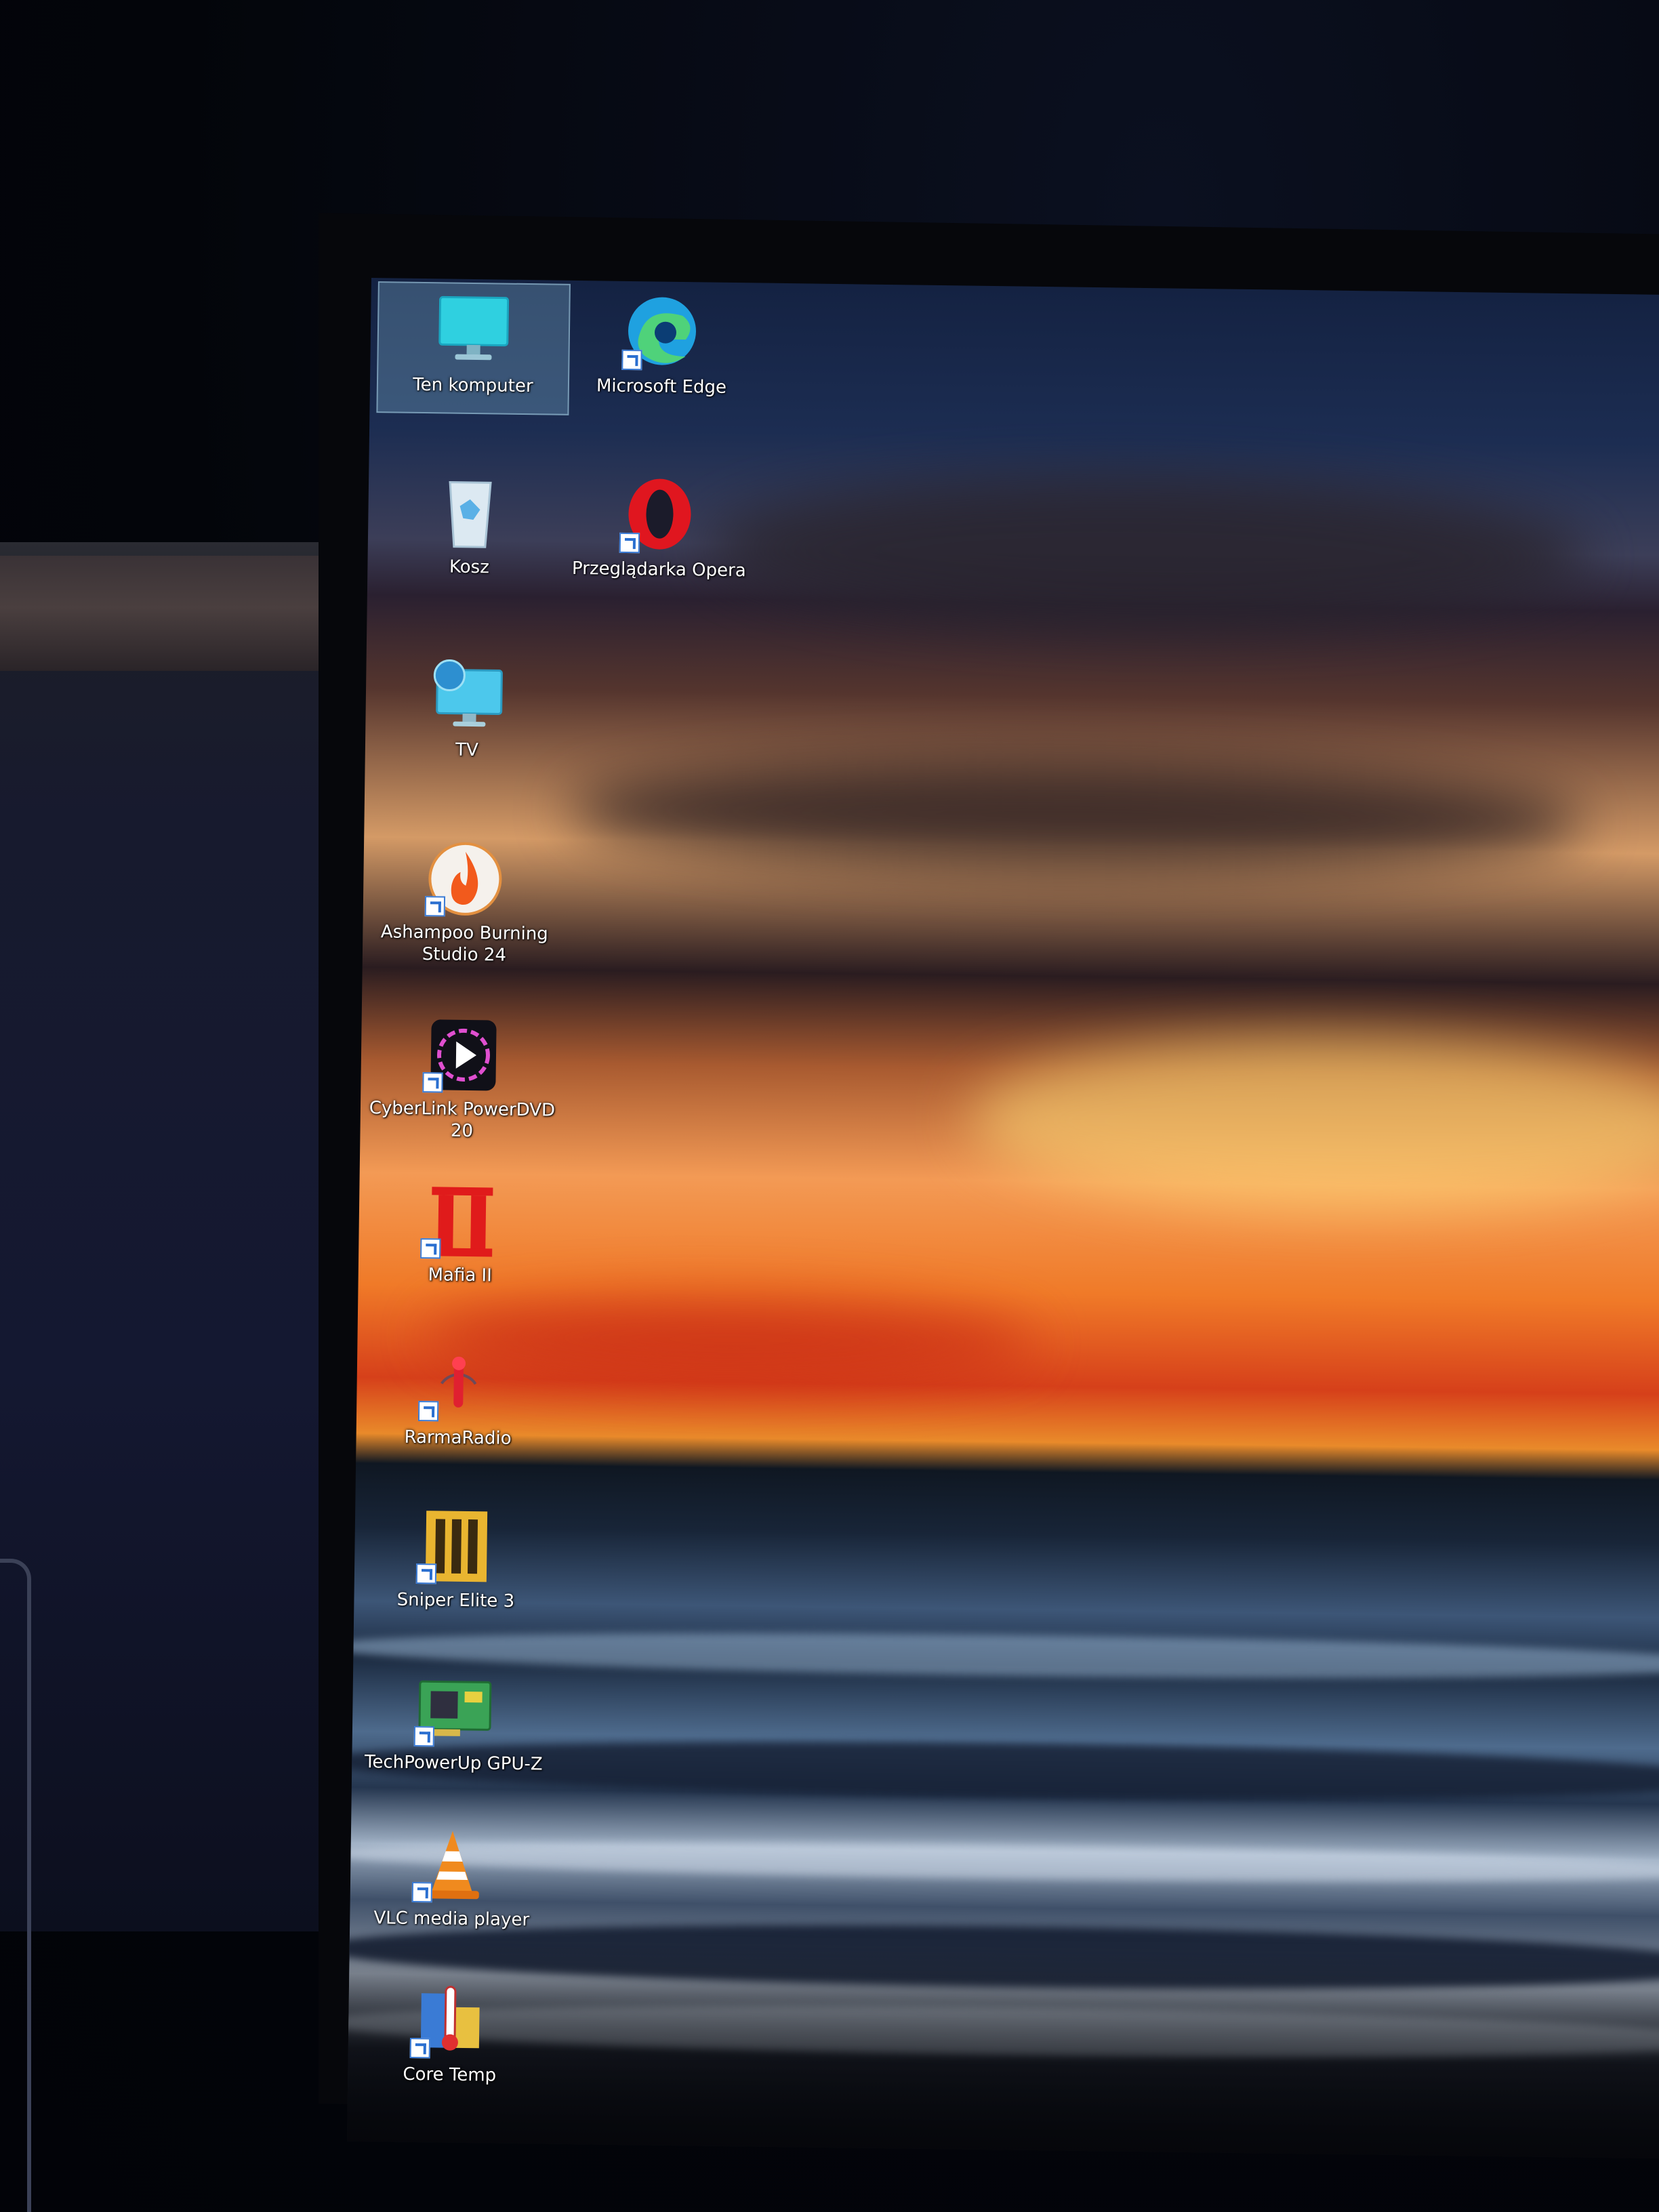  What do you see at coordinates (467, 750) in the screenshot?
I see `icon-label: TV` at bounding box center [467, 750].